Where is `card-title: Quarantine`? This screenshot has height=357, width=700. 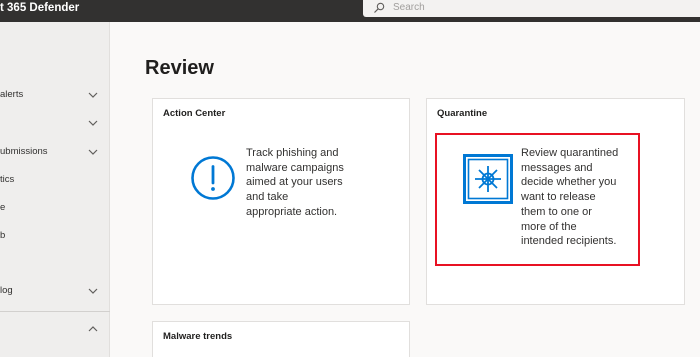
card-title: Quarantine is located at coordinates (462, 113).